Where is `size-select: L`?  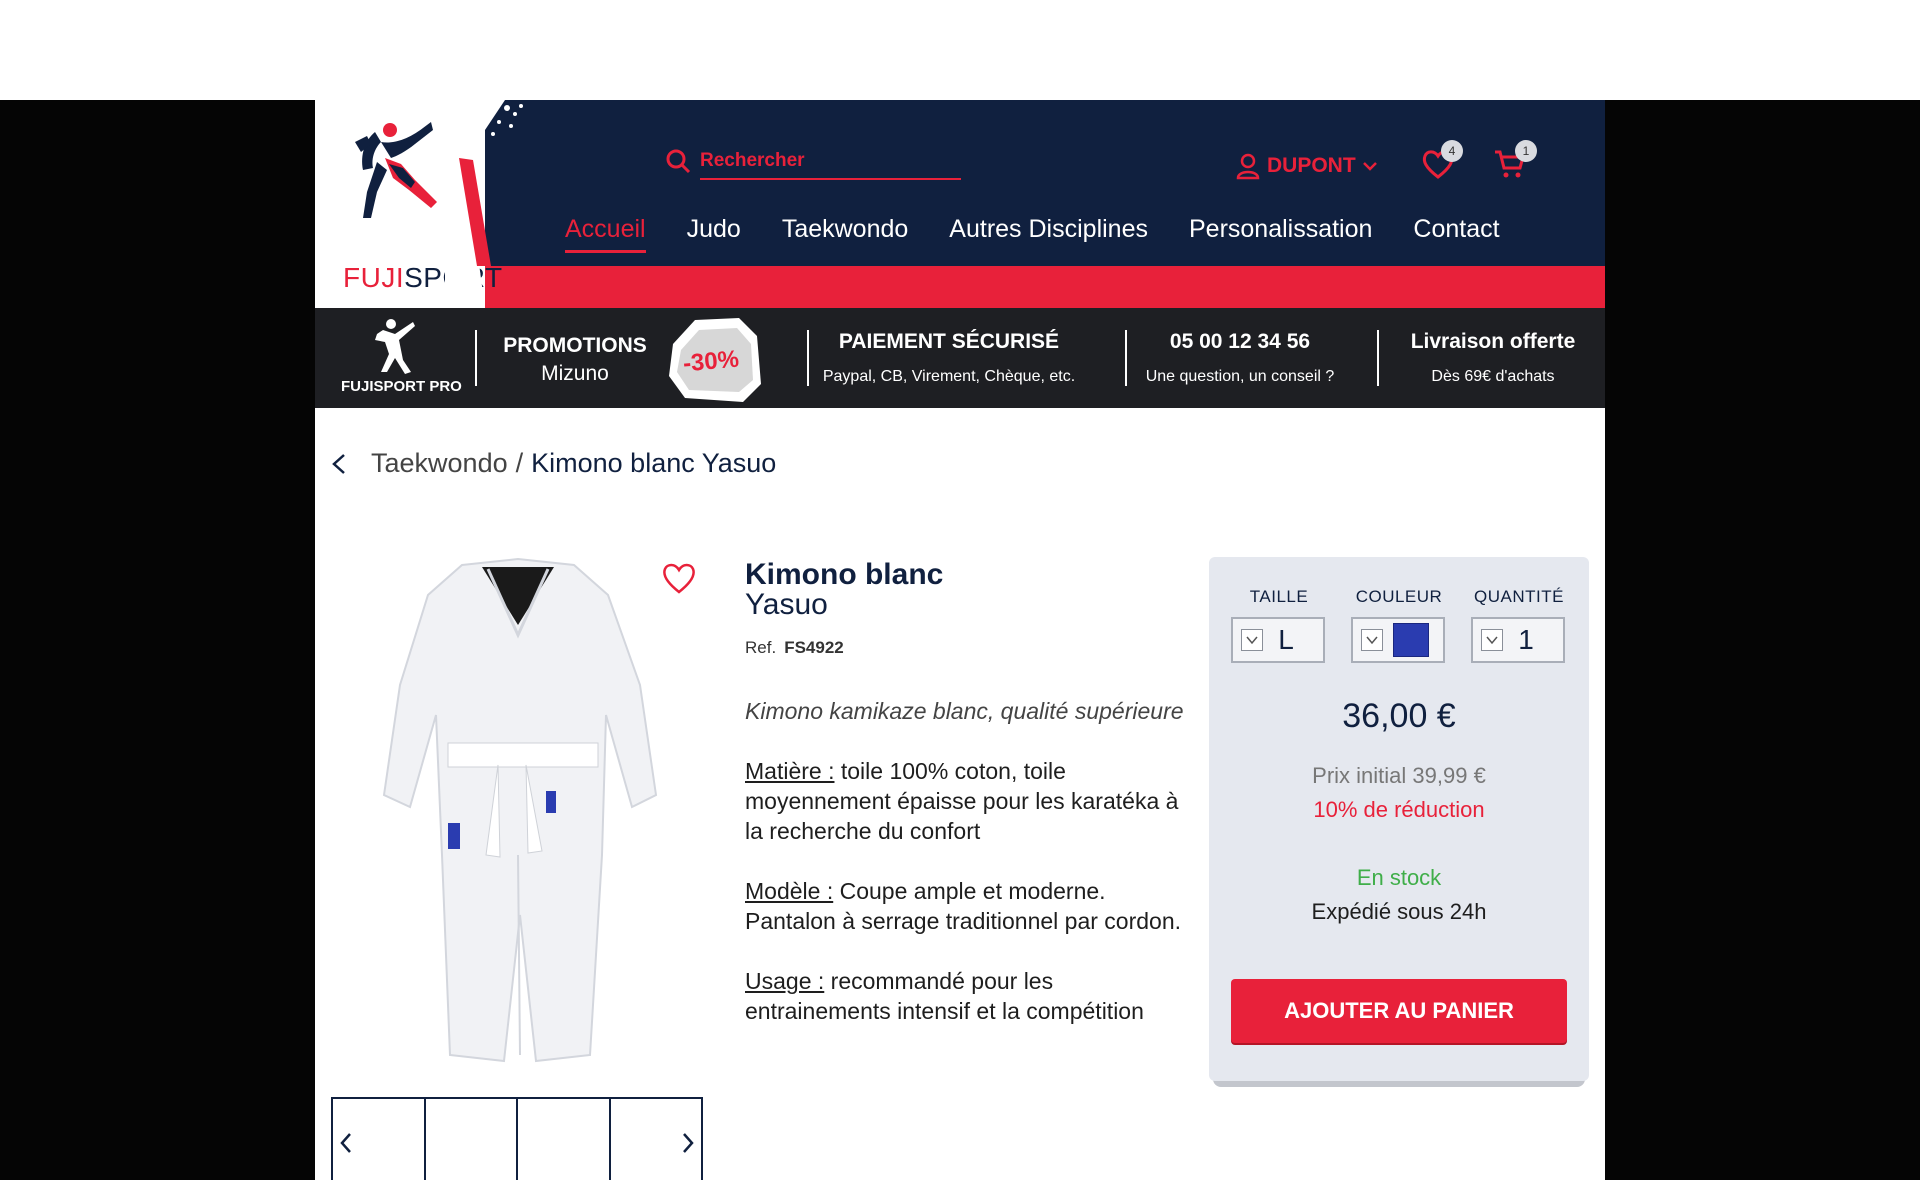 size-select: L is located at coordinates (1278, 640).